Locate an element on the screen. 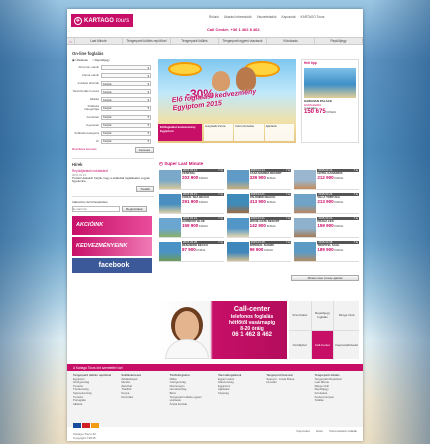 The width and height of the screenshot is (430, 444). logo-text: KARTAGO is located at coordinates (99, 20).